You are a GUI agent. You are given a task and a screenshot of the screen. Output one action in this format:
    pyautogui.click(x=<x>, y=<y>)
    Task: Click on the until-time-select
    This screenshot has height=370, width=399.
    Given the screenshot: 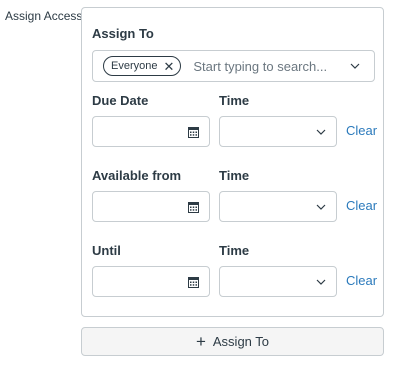 What is the action you would take?
    pyautogui.click(x=278, y=281)
    